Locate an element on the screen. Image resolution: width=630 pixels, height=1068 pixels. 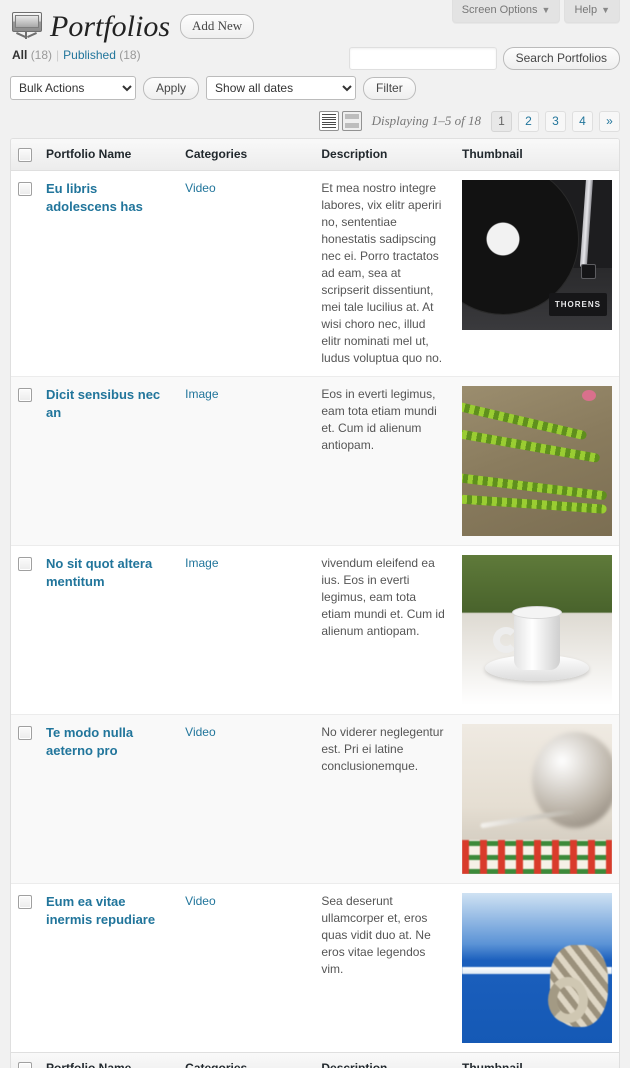
select-all-header is located at coordinates (25, 155).